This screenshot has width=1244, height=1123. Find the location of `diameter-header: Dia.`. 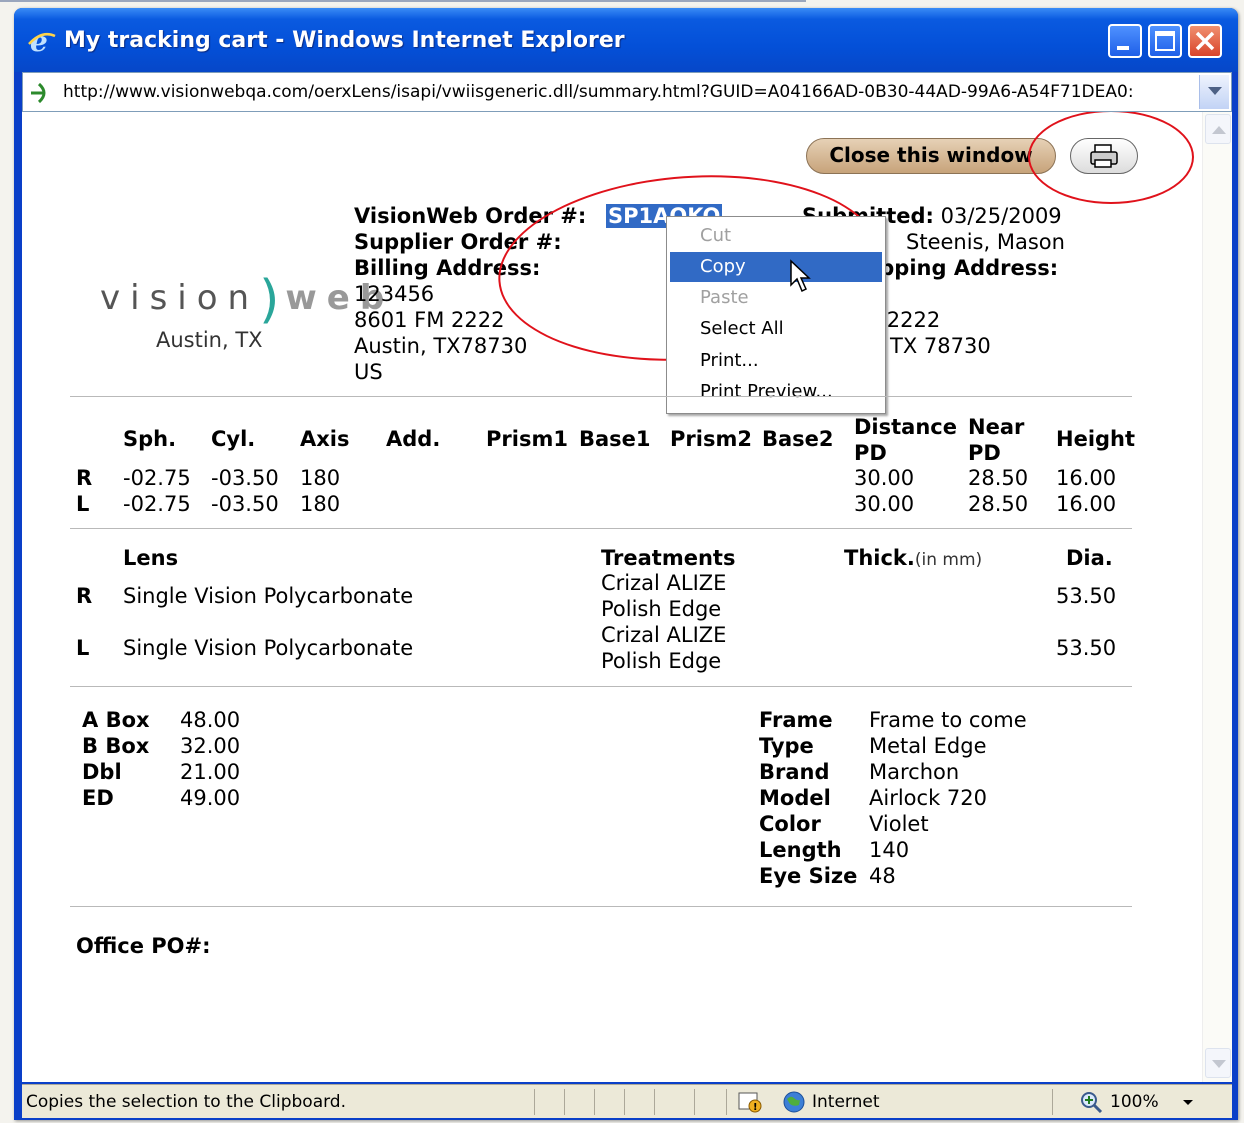

diameter-header: Dia. is located at coordinates (1089, 558).